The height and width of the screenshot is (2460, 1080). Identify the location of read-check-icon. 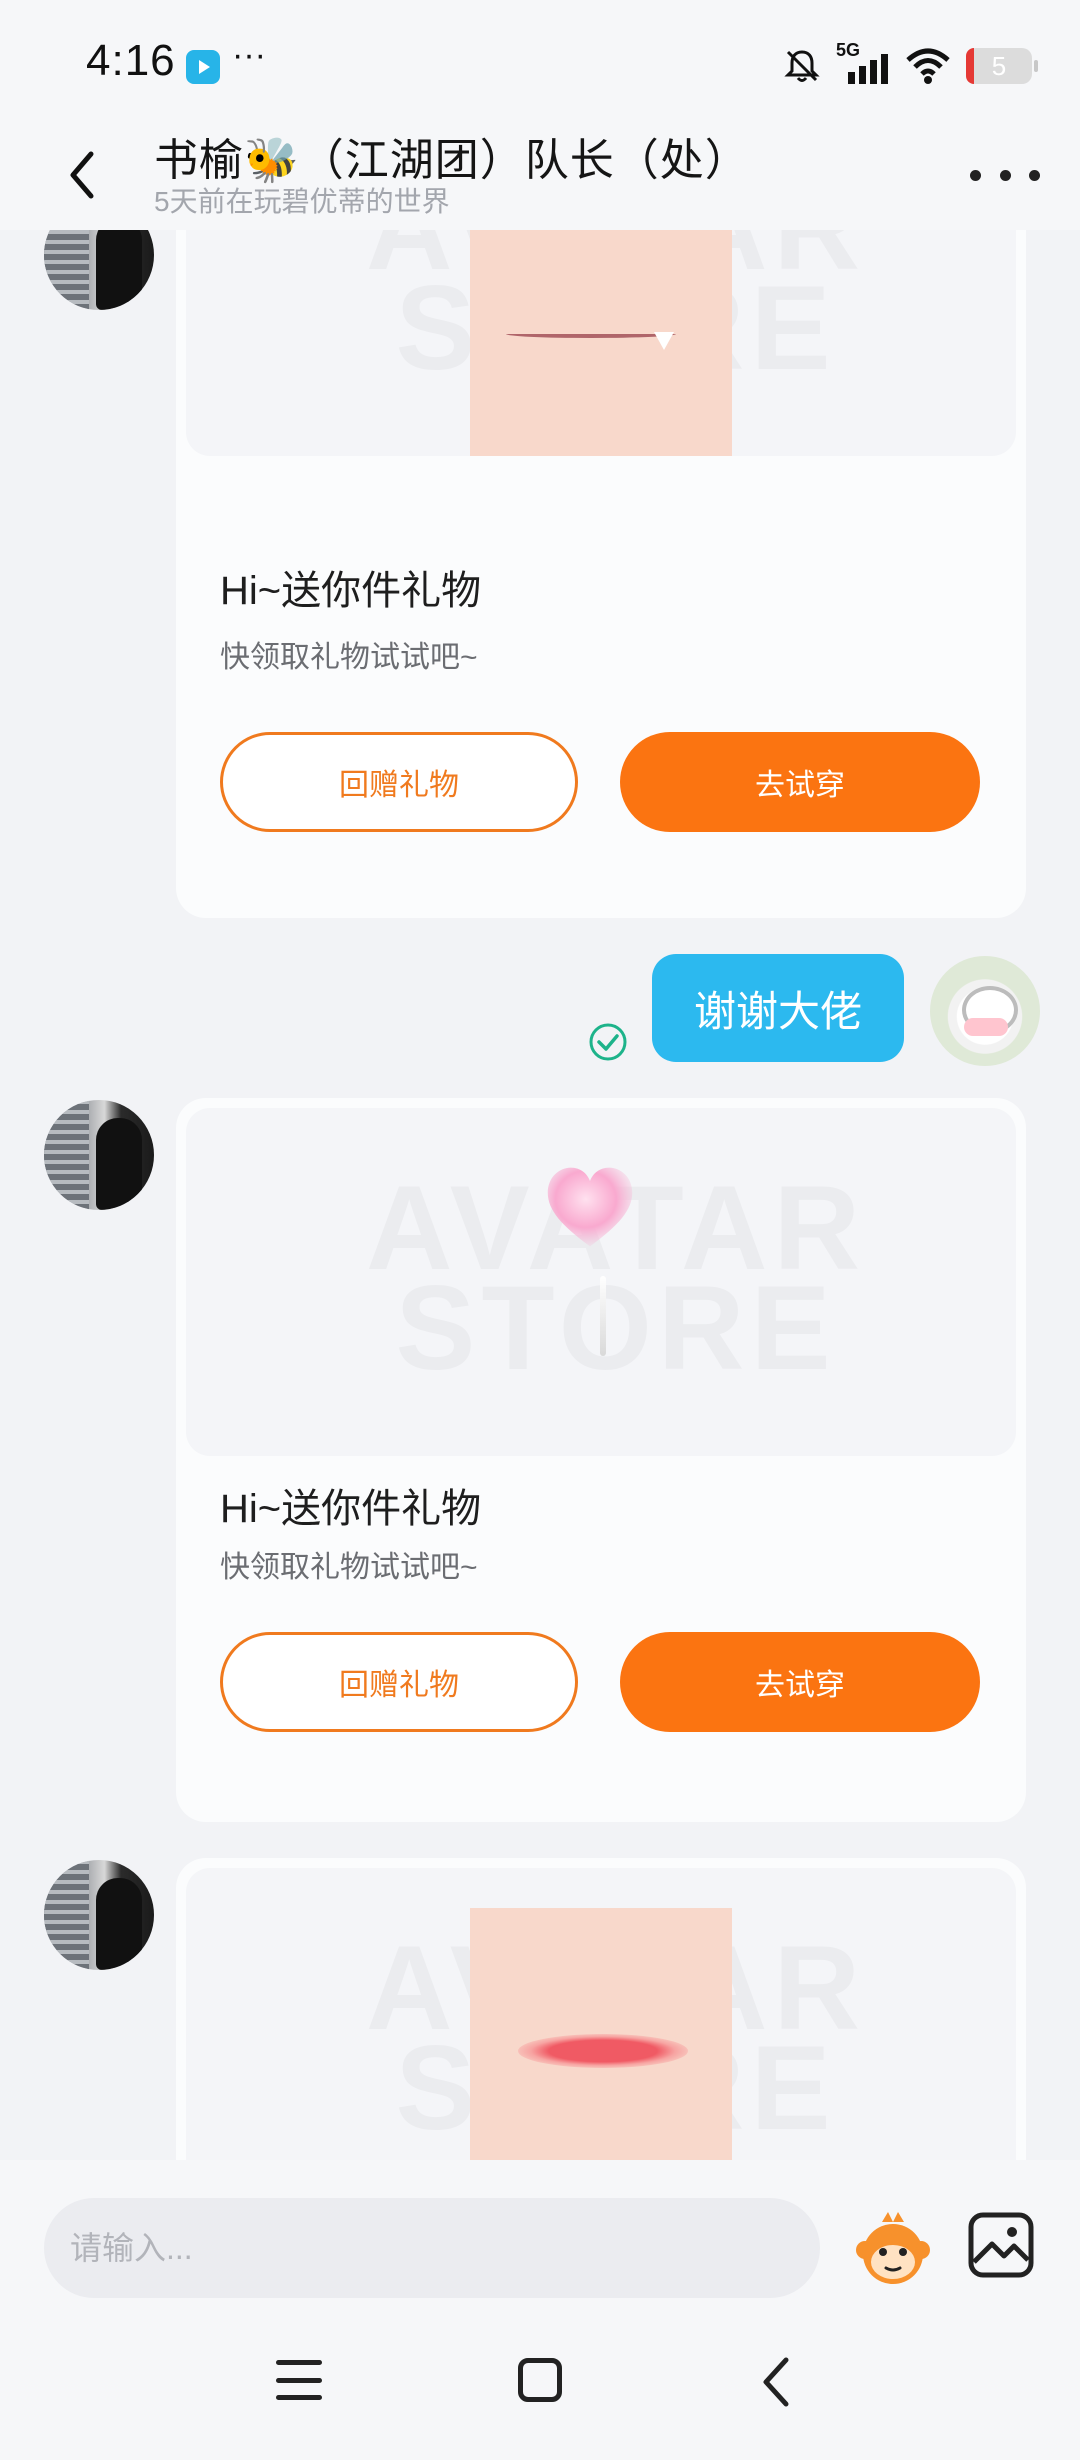
(608, 1042).